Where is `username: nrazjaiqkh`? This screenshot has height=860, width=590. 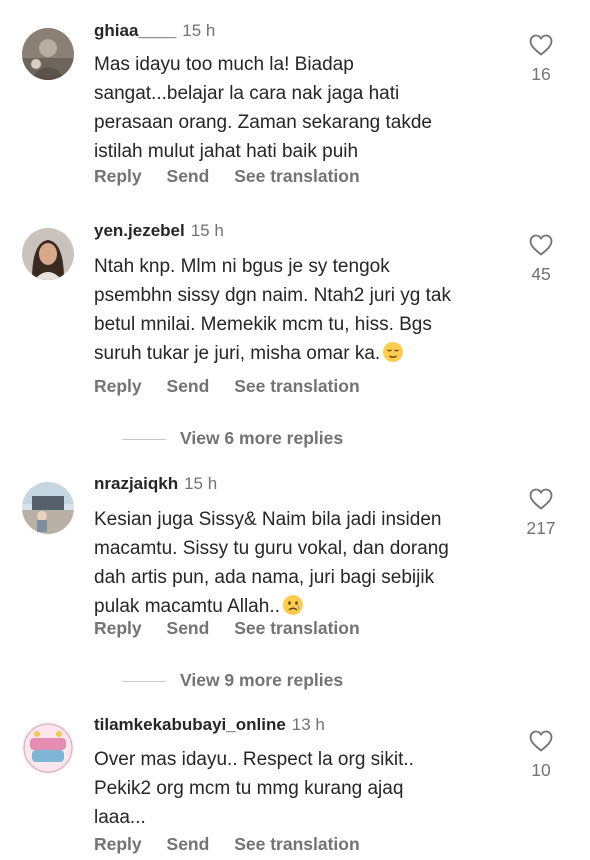 username: nrazjaiqkh is located at coordinates (136, 483).